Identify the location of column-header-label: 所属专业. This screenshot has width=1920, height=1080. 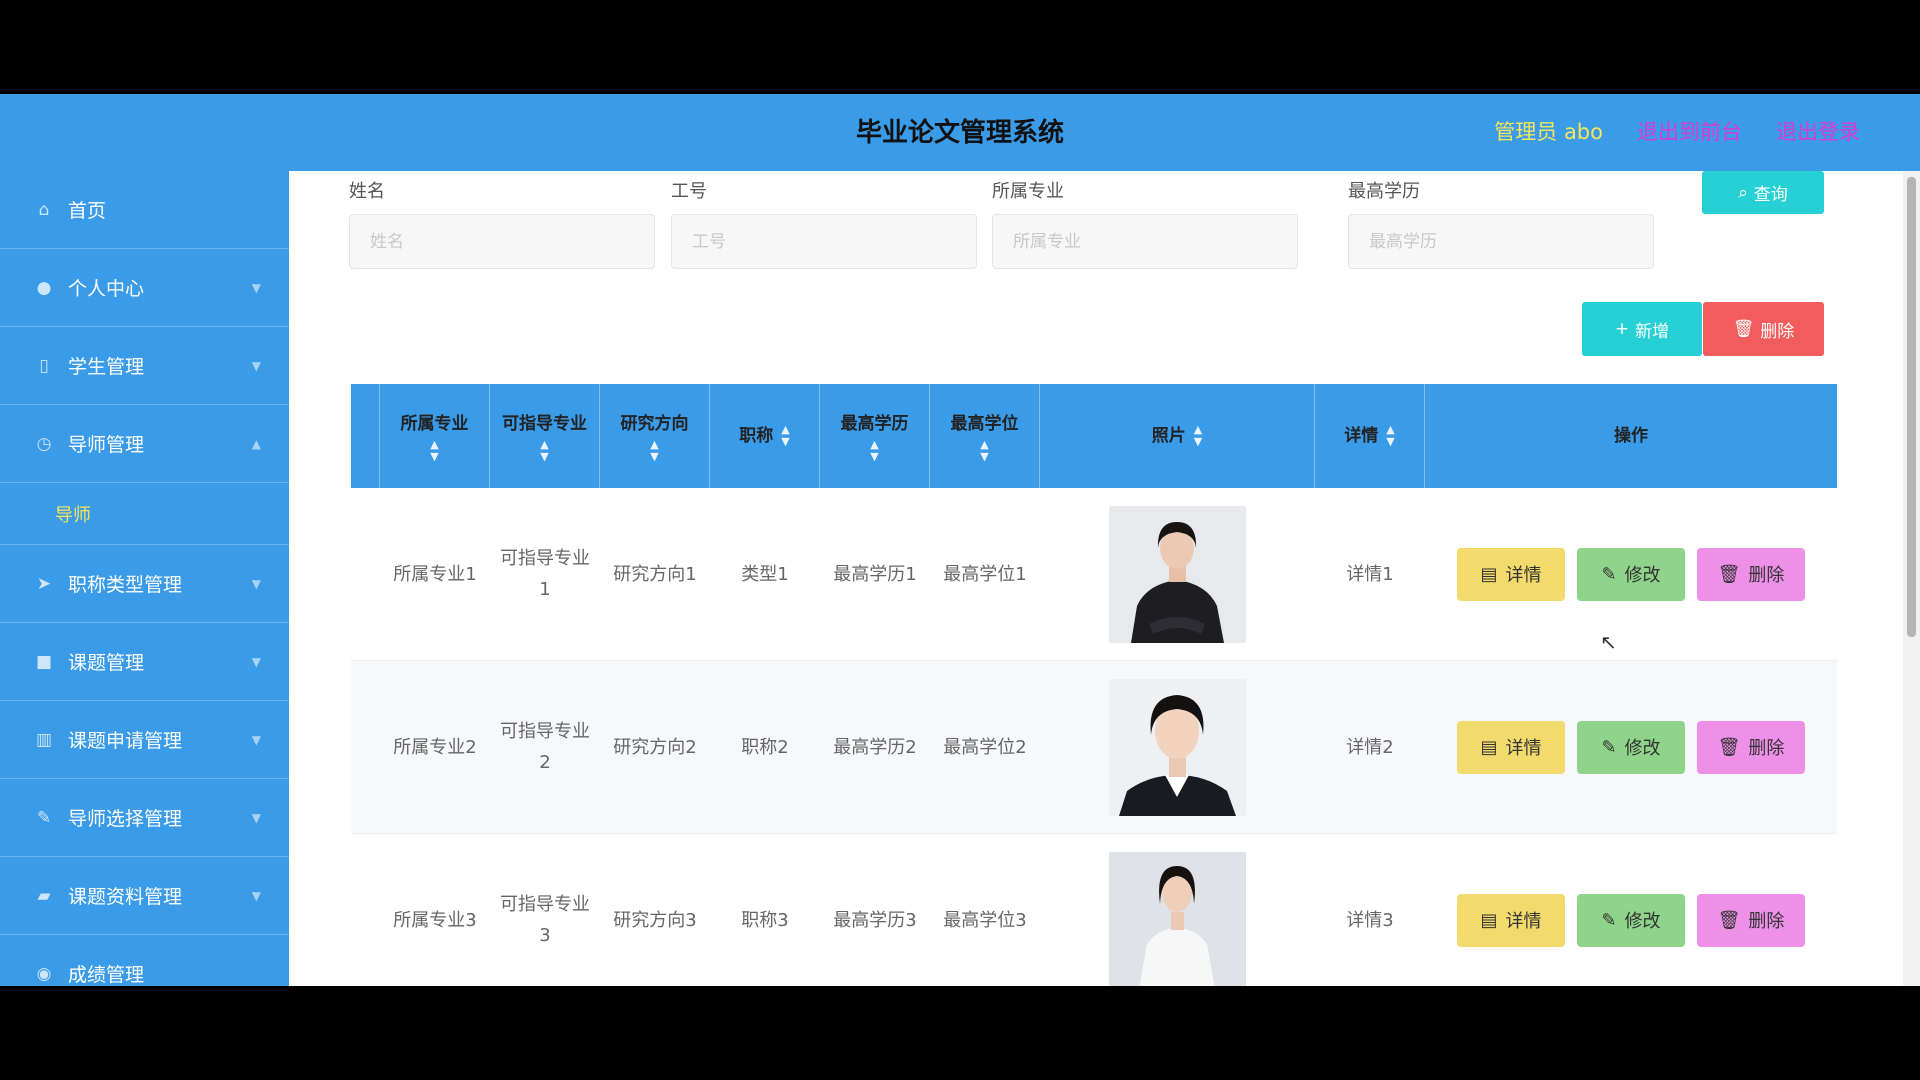
(434, 424).